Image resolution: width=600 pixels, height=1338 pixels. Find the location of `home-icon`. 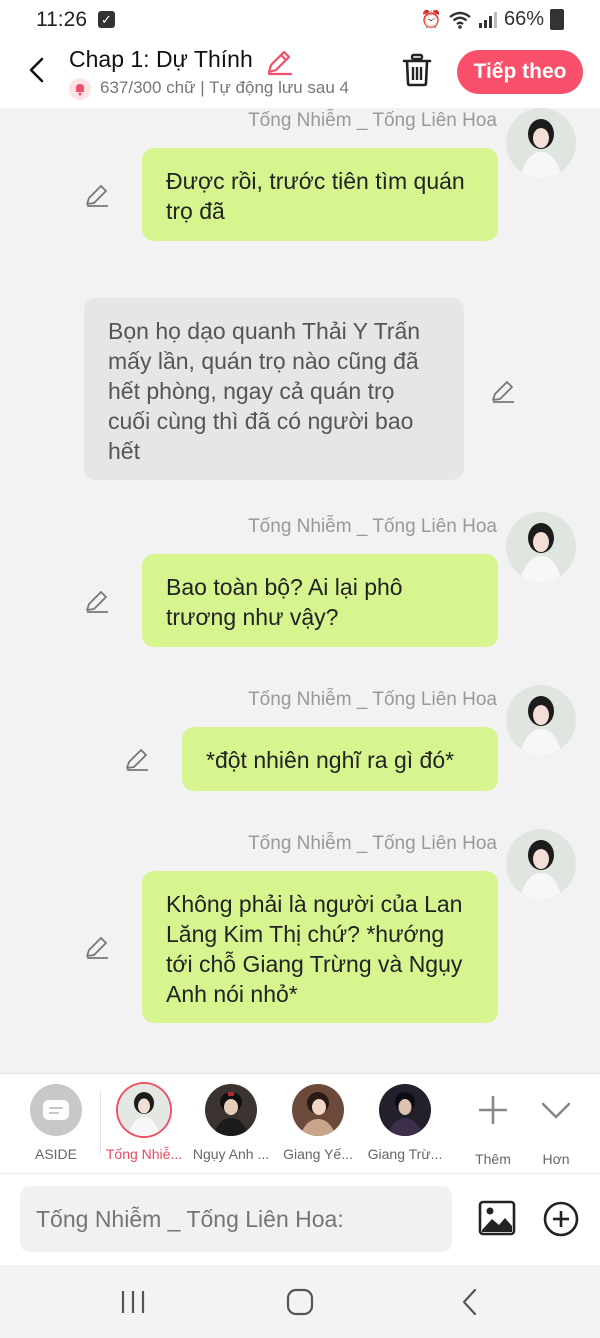

home-icon is located at coordinates (300, 1302).